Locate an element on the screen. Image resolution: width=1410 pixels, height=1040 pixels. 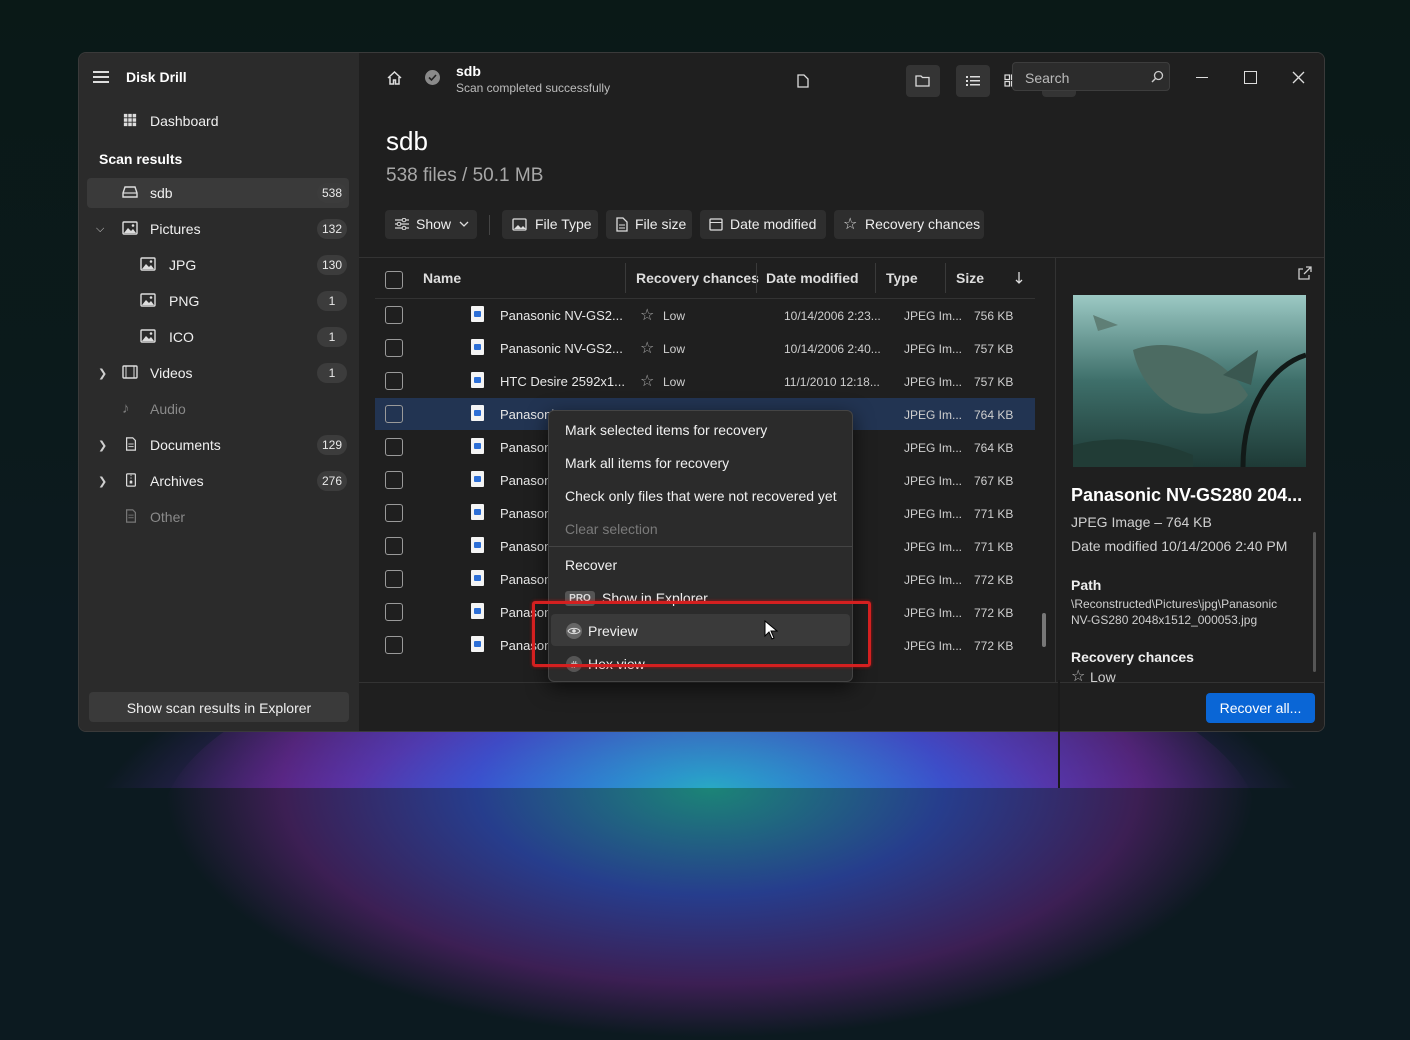
file-size: 756 KB is located at coordinates (994, 316).